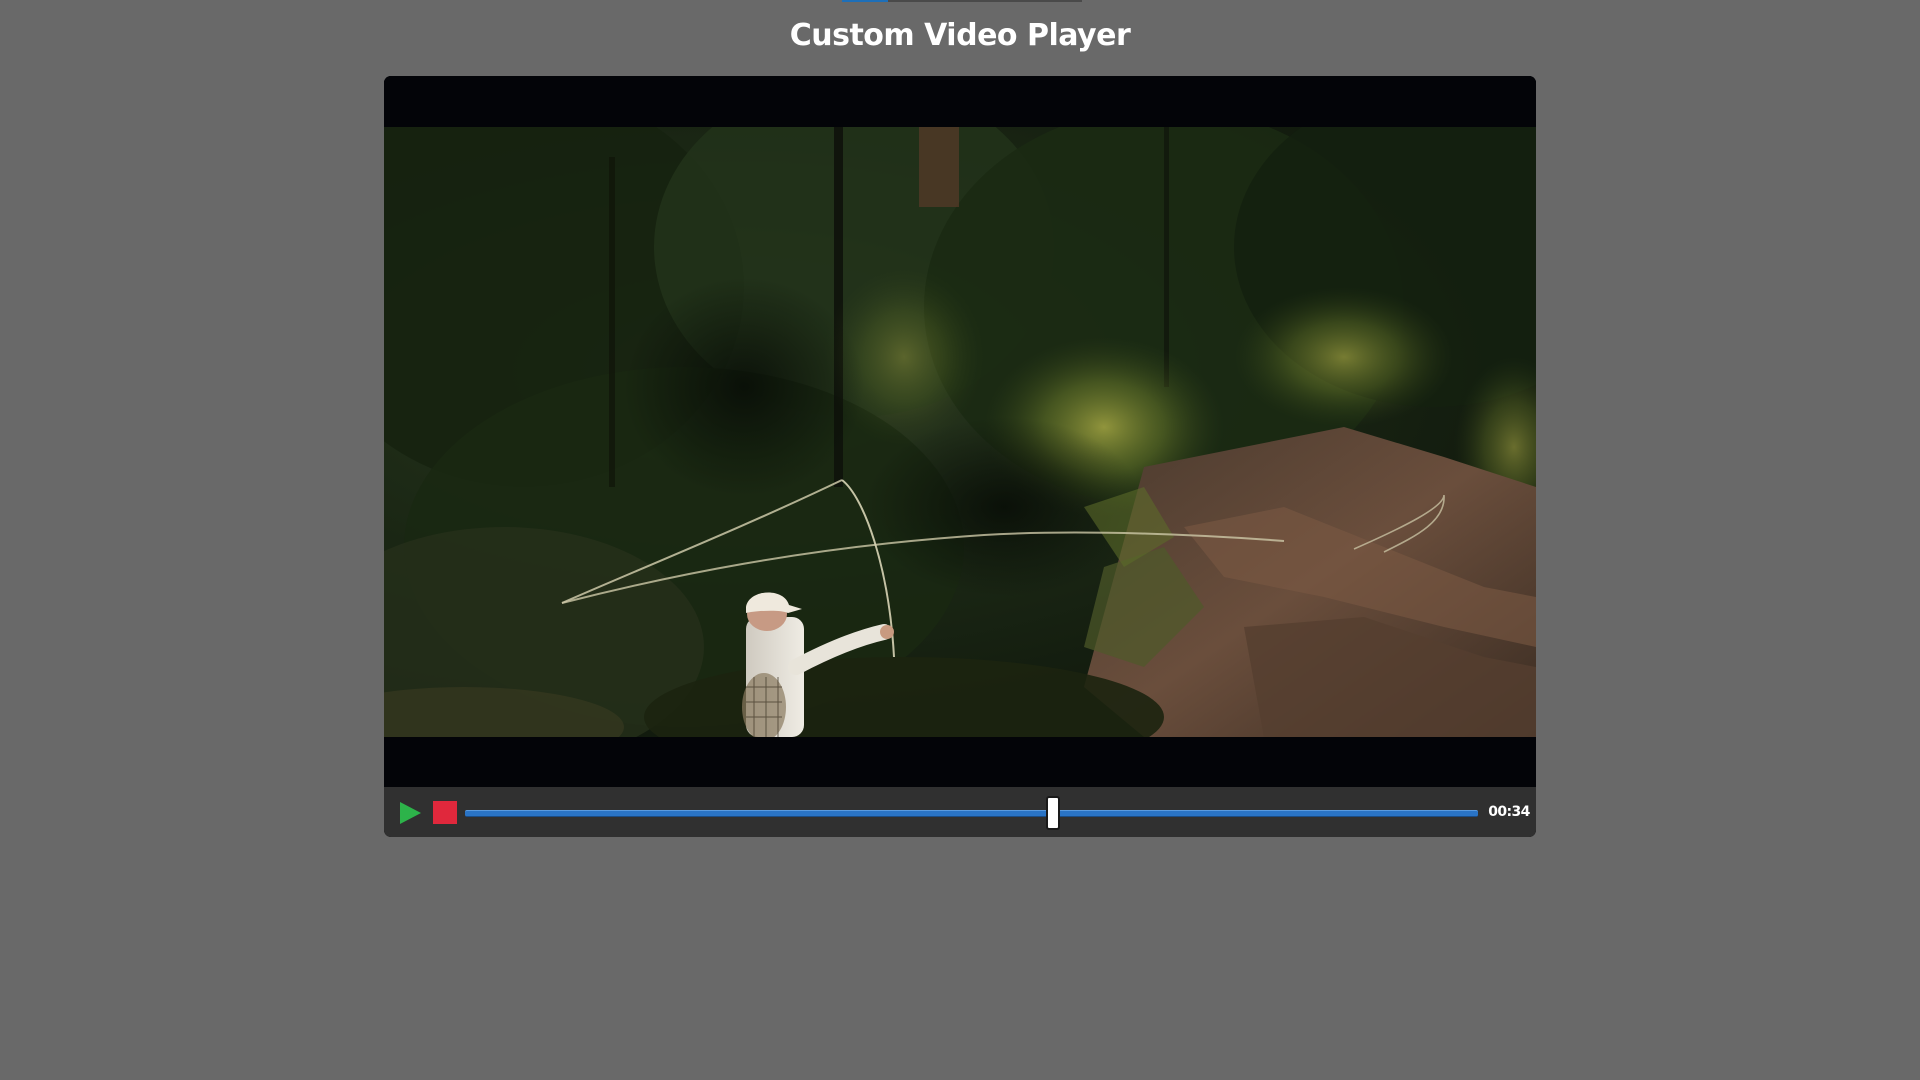 The width and height of the screenshot is (1920, 1080). What do you see at coordinates (960, 35) in the screenshot?
I see `page-title: Custom Video Player` at bounding box center [960, 35].